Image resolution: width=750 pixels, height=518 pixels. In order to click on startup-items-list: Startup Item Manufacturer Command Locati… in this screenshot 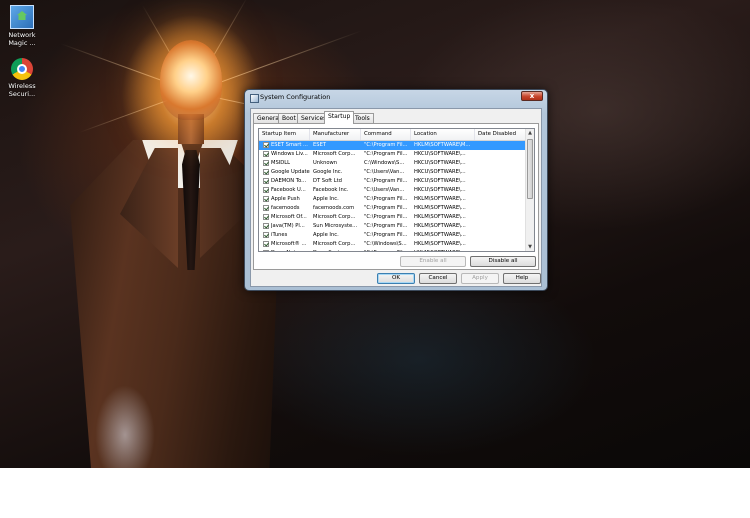, I will do `click(396, 190)`.